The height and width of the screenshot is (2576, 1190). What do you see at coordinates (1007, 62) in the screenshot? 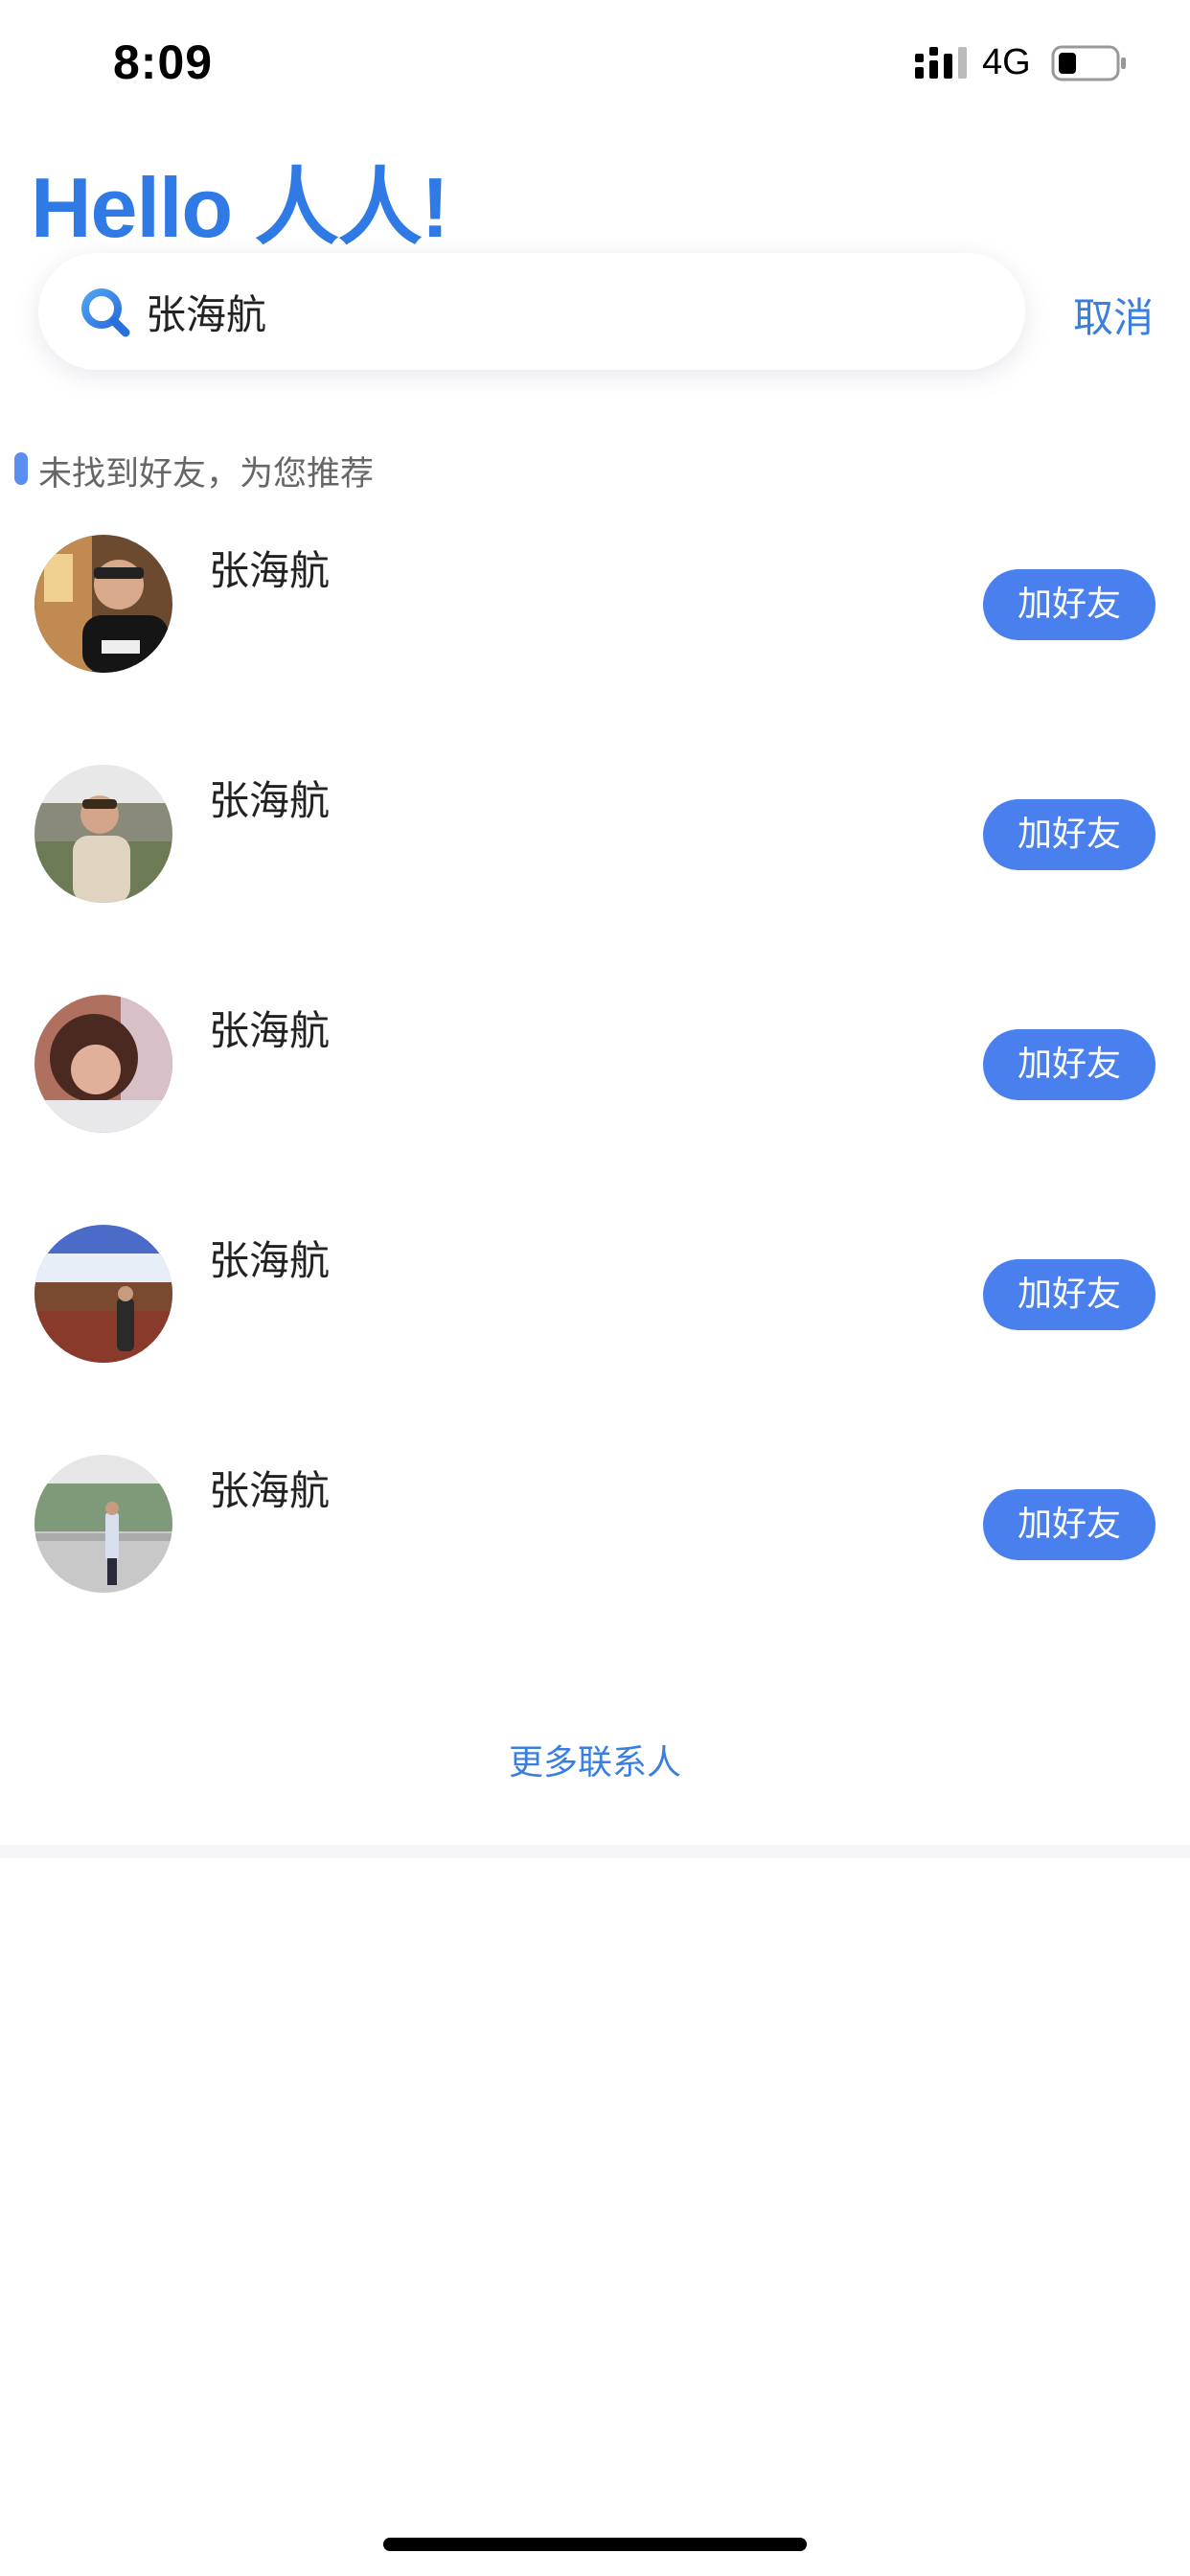
I see `network-type: 4G` at bounding box center [1007, 62].